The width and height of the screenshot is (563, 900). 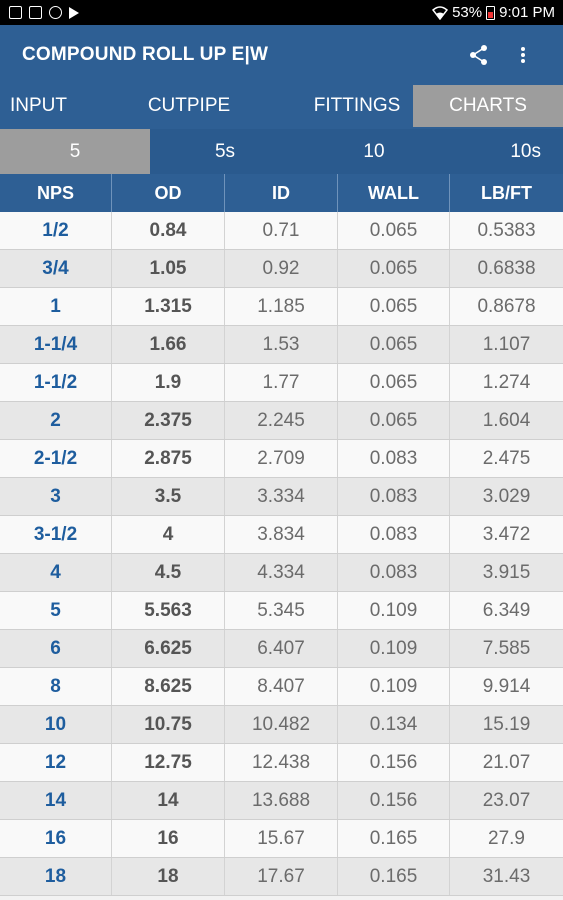 I want to click on at-sign-icon, so click(x=55, y=12).